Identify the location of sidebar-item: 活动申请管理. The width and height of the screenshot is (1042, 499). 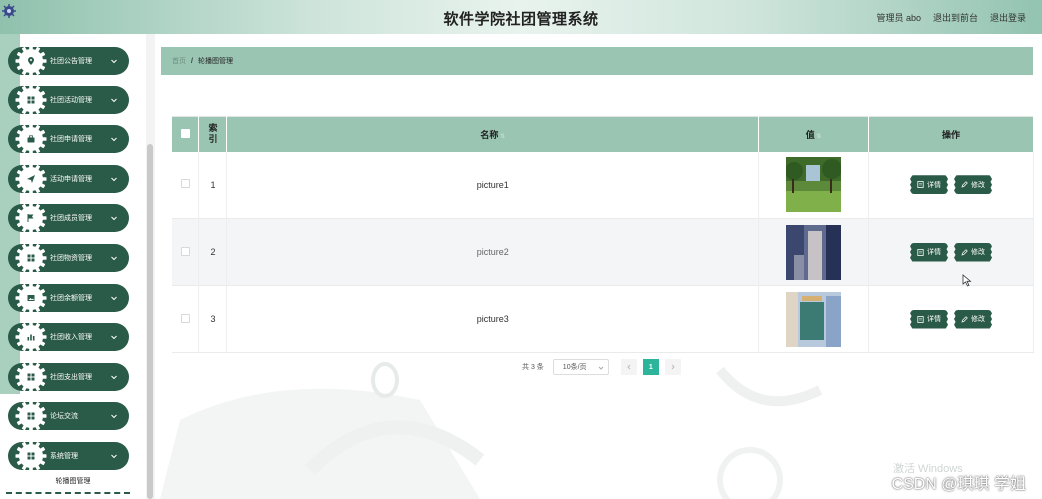
(68, 179).